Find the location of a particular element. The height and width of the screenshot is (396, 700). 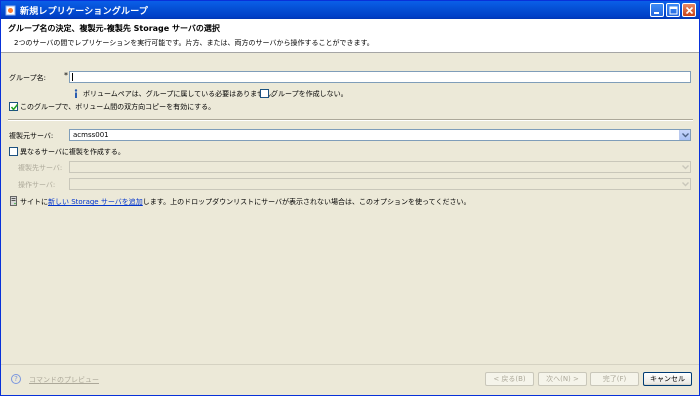

add-storage-prefix: サイトに is located at coordinates (34, 202).